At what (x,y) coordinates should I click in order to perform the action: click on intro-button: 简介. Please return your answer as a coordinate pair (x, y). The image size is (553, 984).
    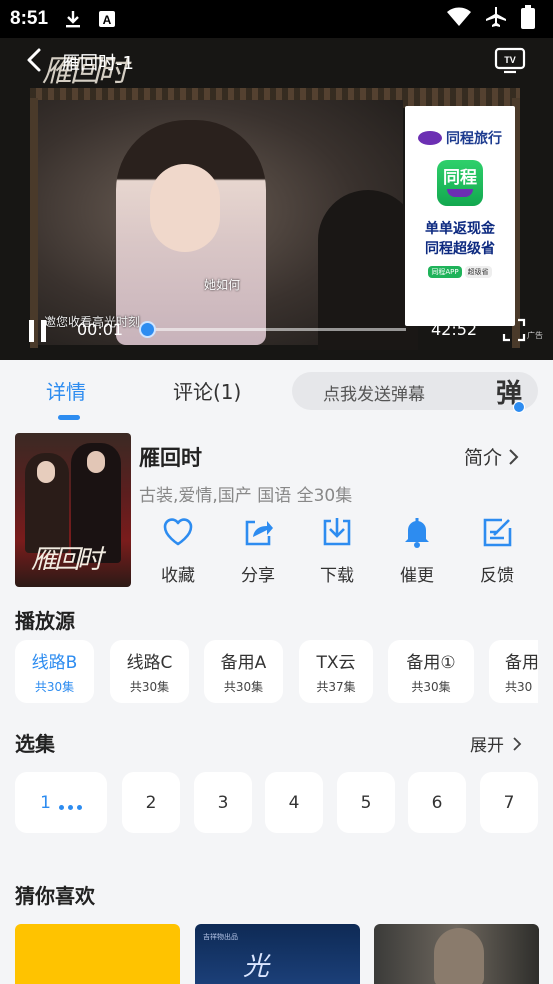
    Looking at the image, I should click on (492, 456).